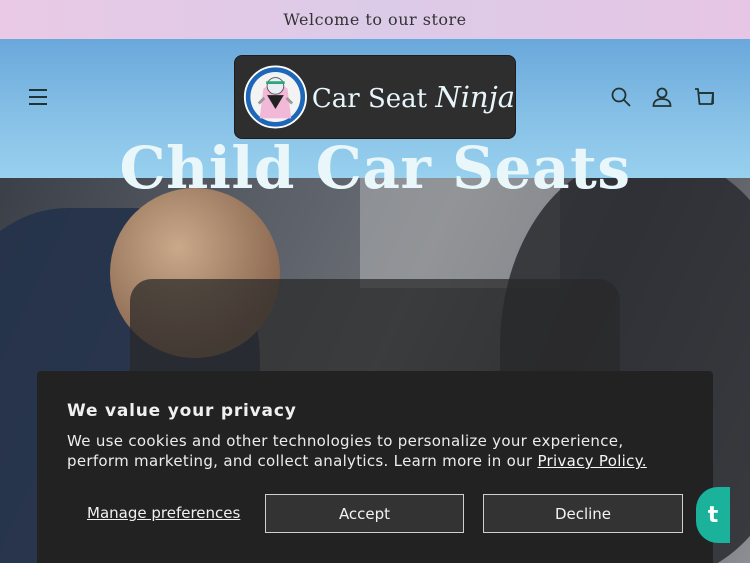  I want to click on privacy-policy-link: Privacy Policy., so click(591, 461).